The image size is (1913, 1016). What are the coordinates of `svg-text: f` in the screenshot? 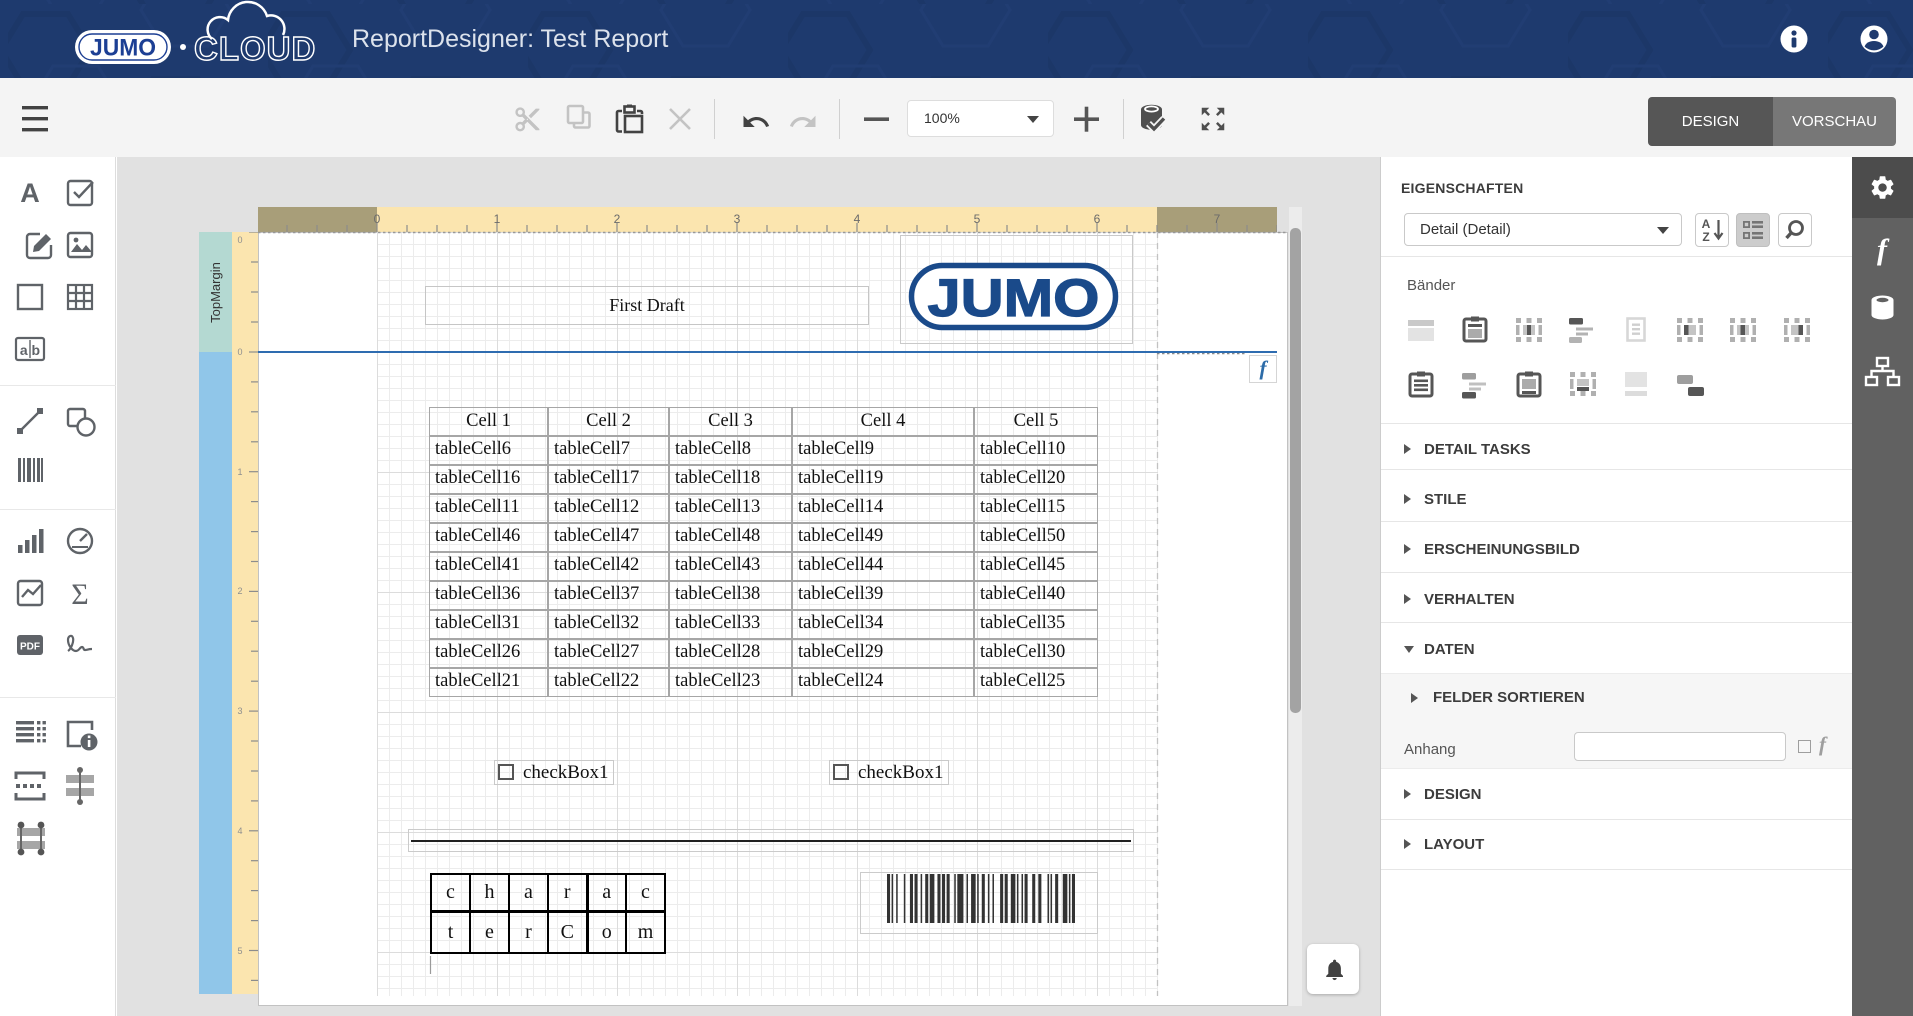 It's located at (1883, 249).